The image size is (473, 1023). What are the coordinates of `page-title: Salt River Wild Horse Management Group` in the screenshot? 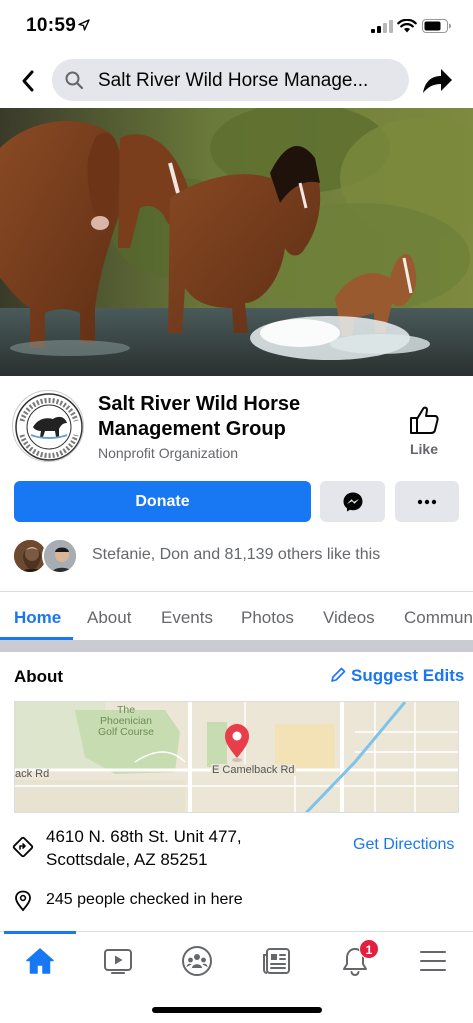 It's located at (199, 416).